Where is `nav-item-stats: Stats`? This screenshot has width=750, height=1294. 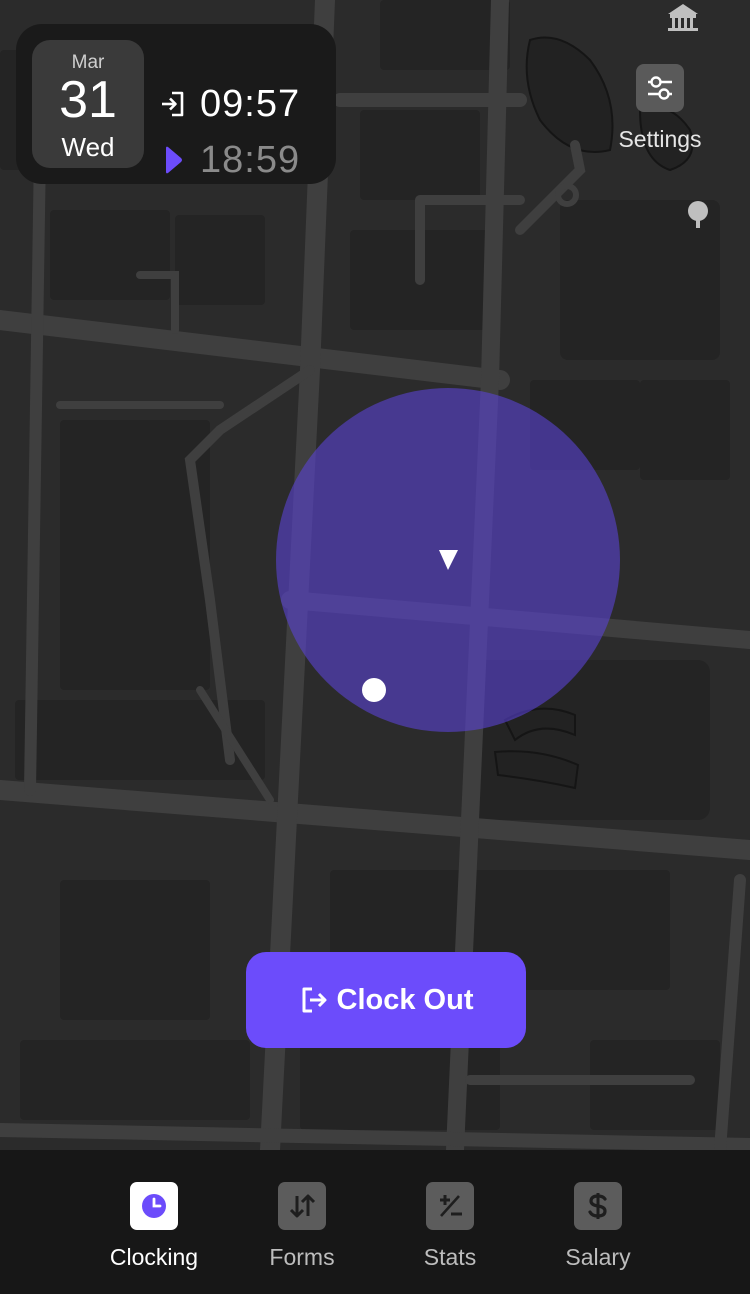 nav-item-stats: Stats is located at coordinates (450, 1232).